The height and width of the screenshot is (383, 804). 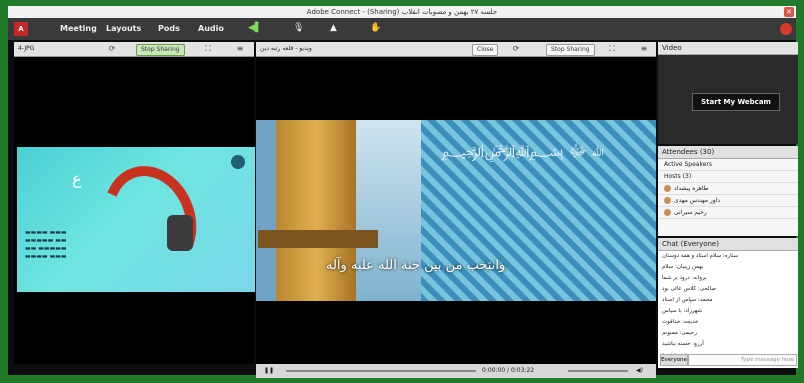 I want to click on shared-poster-image: ع ▬▬▬▬ ▬▬▬ ▬▬▬▬▬ ▬▬ ▬▬ ▬▬▬▬▬ ▬▬▬▬ ▬▬▬, so click(x=136, y=219).